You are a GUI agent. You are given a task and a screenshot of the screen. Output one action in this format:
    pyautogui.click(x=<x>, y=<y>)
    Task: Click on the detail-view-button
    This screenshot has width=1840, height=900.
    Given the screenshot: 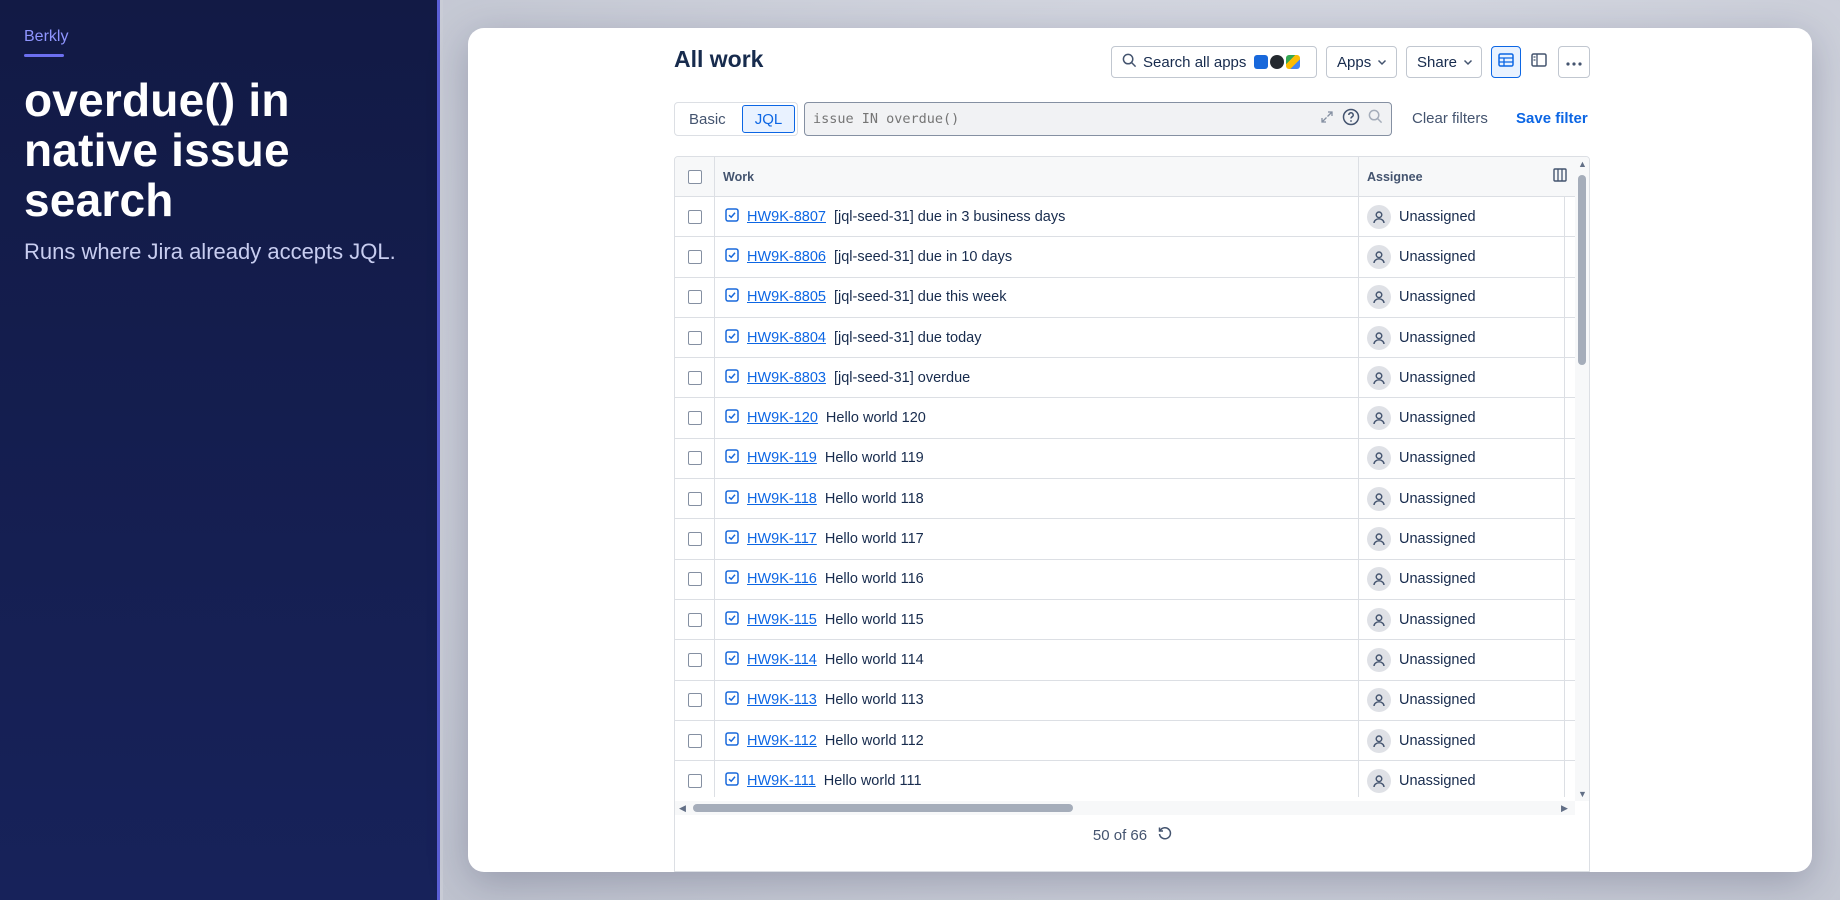 What is the action you would take?
    pyautogui.click(x=1539, y=62)
    